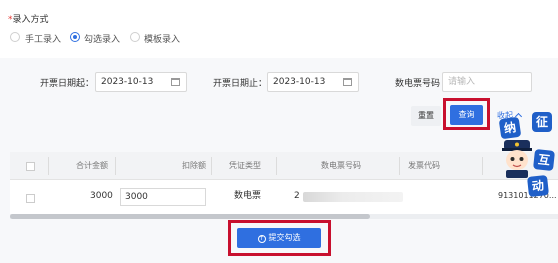  Describe the element at coordinates (135, 37) in the screenshot. I see `radio-template-entry` at that location.